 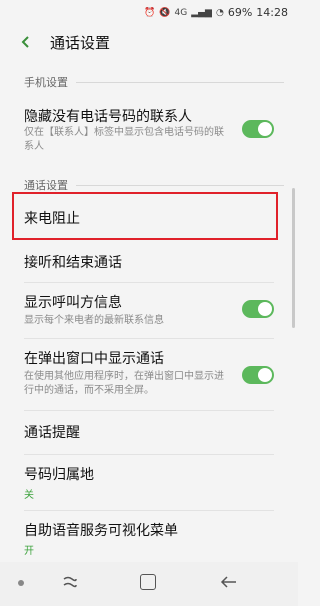 I want to click on hide-contacts-item: 隐藏没有电话号码的联系人 仅在【联系人】标签中显示包含电话号码的联系人, so click(x=149, y=131).